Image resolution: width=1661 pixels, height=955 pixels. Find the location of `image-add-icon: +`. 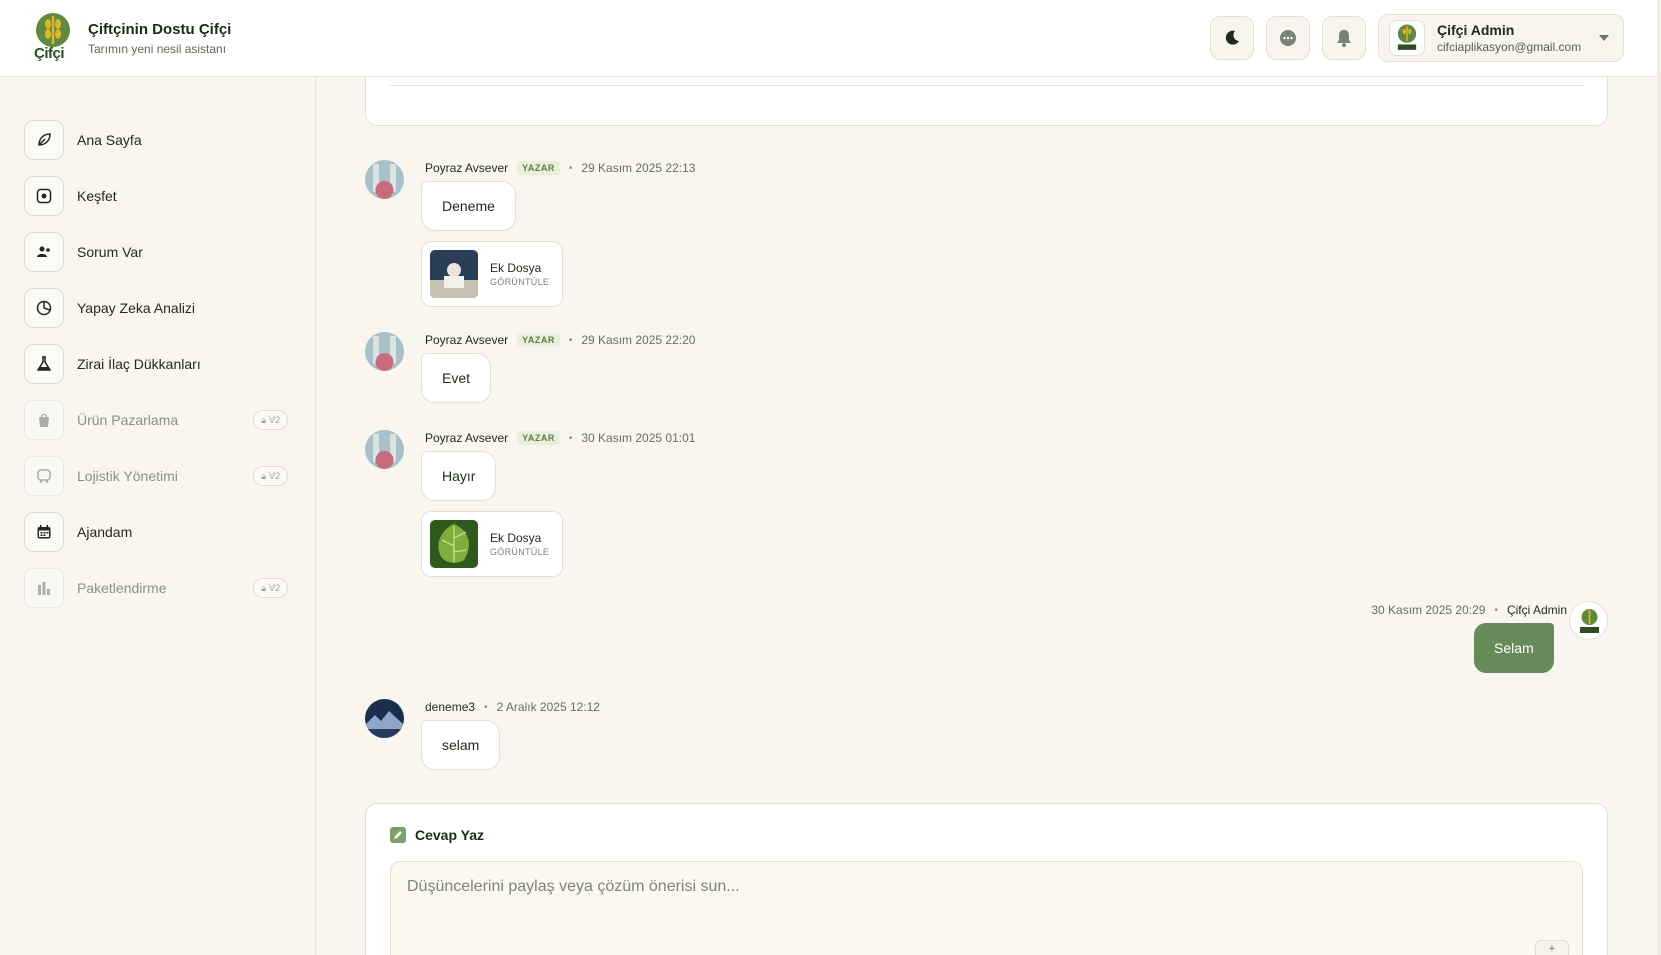

image-add-icon: + is located at coordinates (1552, 949).